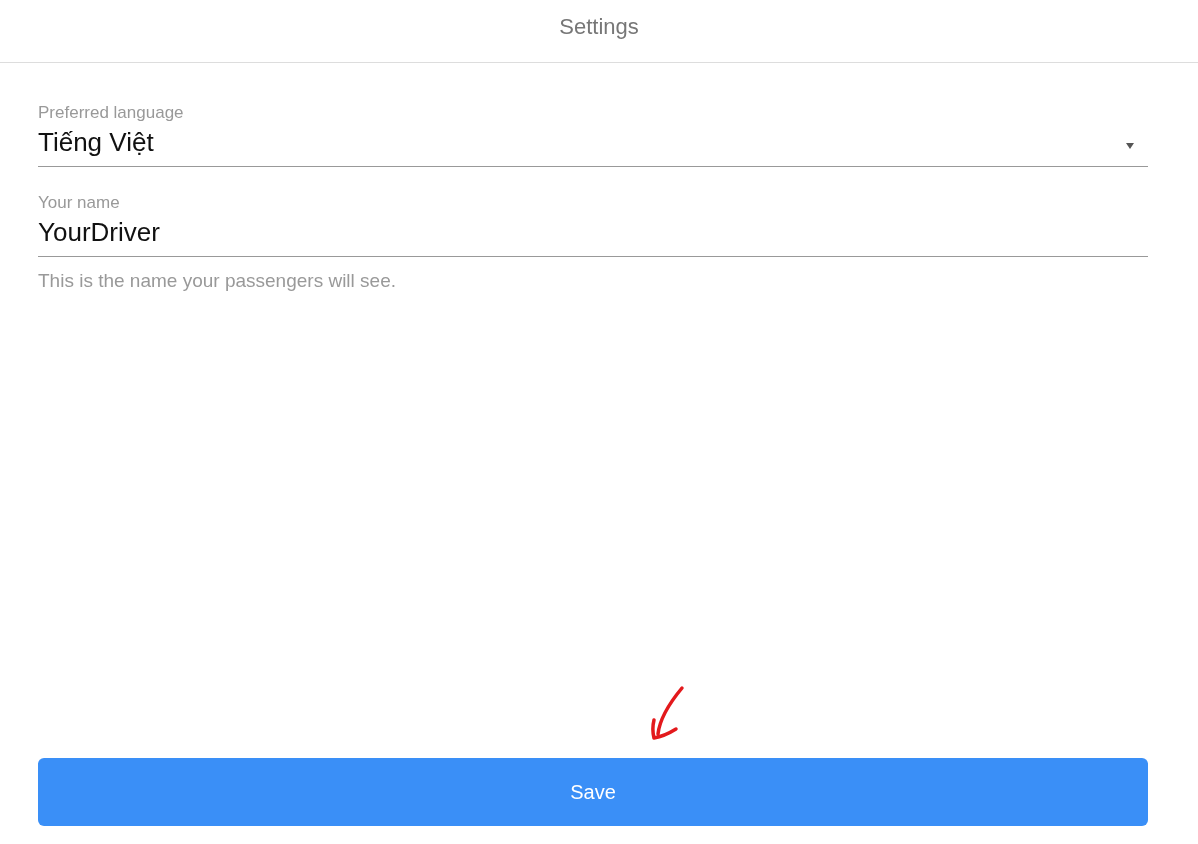  What do you see at coordinates (111, 113) in the screenshot?
I see `field-label: Preferred language` at bounding box center [111, 113].